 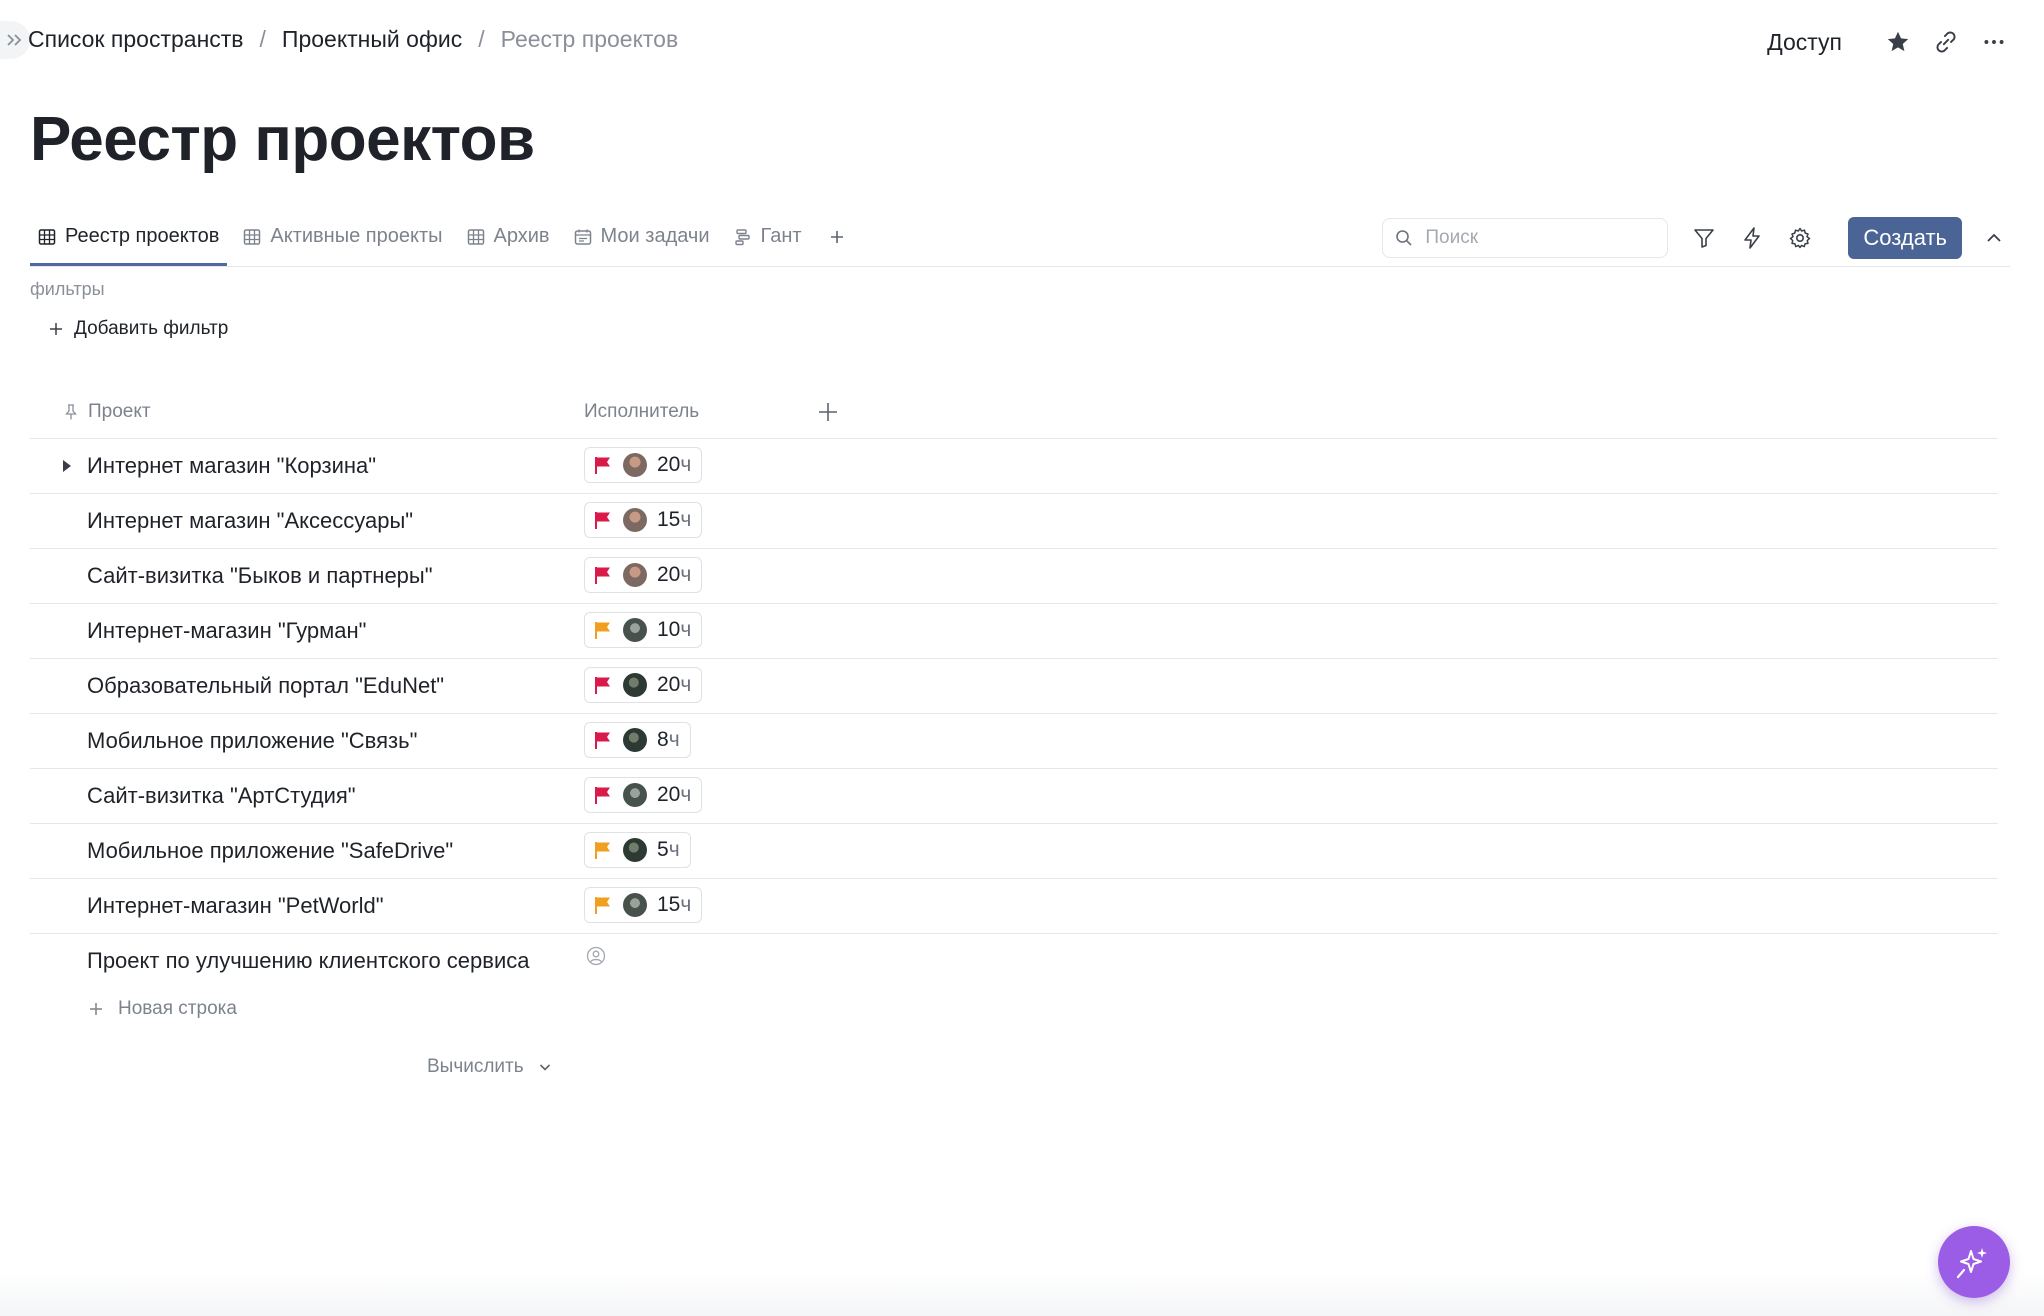 I want to click on table-row: Интернет-магазин "Гурман" 10ч, so click(x=1014, y=631).